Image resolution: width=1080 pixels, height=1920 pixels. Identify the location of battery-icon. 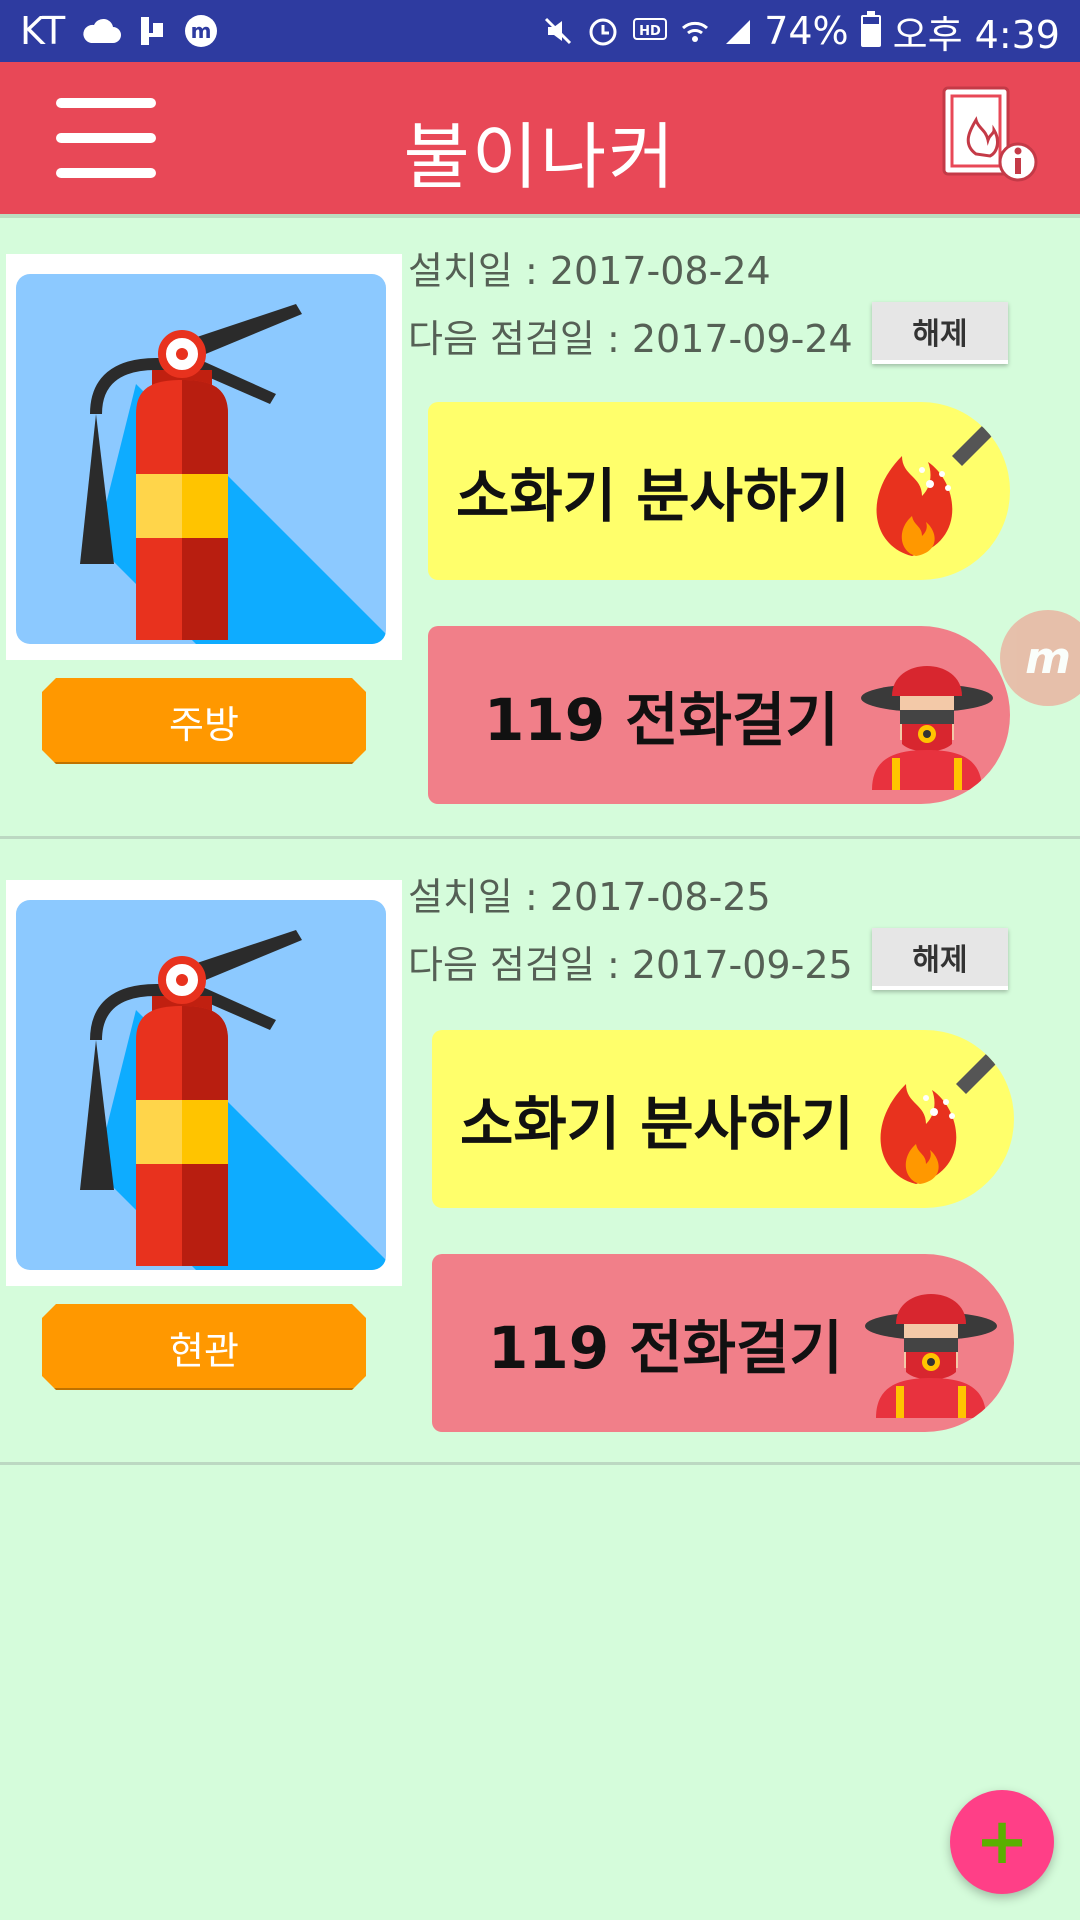
(870, 29).